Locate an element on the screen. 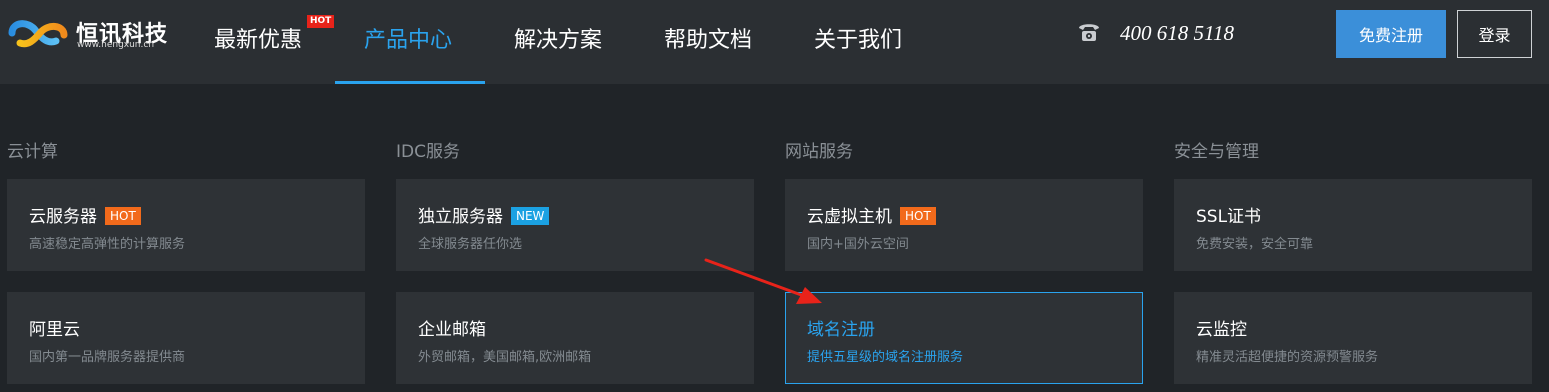 This screenshot has width=1549, height=392. active-nav-indicator is located at coordinates (410, 82).